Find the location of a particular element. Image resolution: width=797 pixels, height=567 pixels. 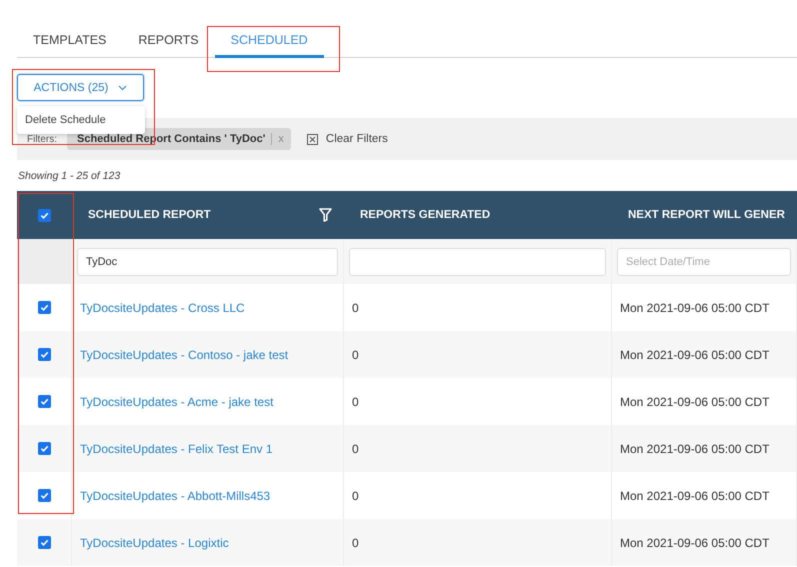

date-filter-field: Select Date/Time is located at coordinates (704, 262).